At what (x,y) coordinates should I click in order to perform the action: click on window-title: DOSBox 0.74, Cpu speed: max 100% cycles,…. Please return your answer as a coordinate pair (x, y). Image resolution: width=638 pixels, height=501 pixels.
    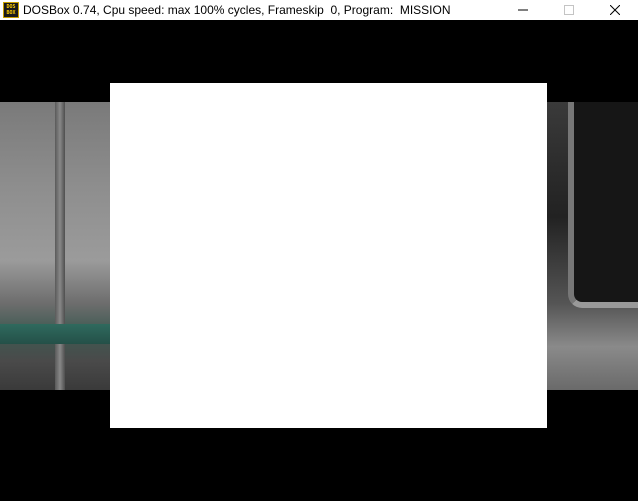
    Looking at the image, I should click on (237, 10).